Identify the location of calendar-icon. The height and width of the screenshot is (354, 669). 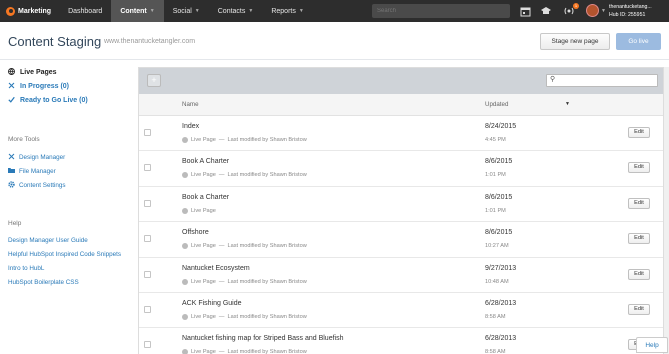
(525, 11).